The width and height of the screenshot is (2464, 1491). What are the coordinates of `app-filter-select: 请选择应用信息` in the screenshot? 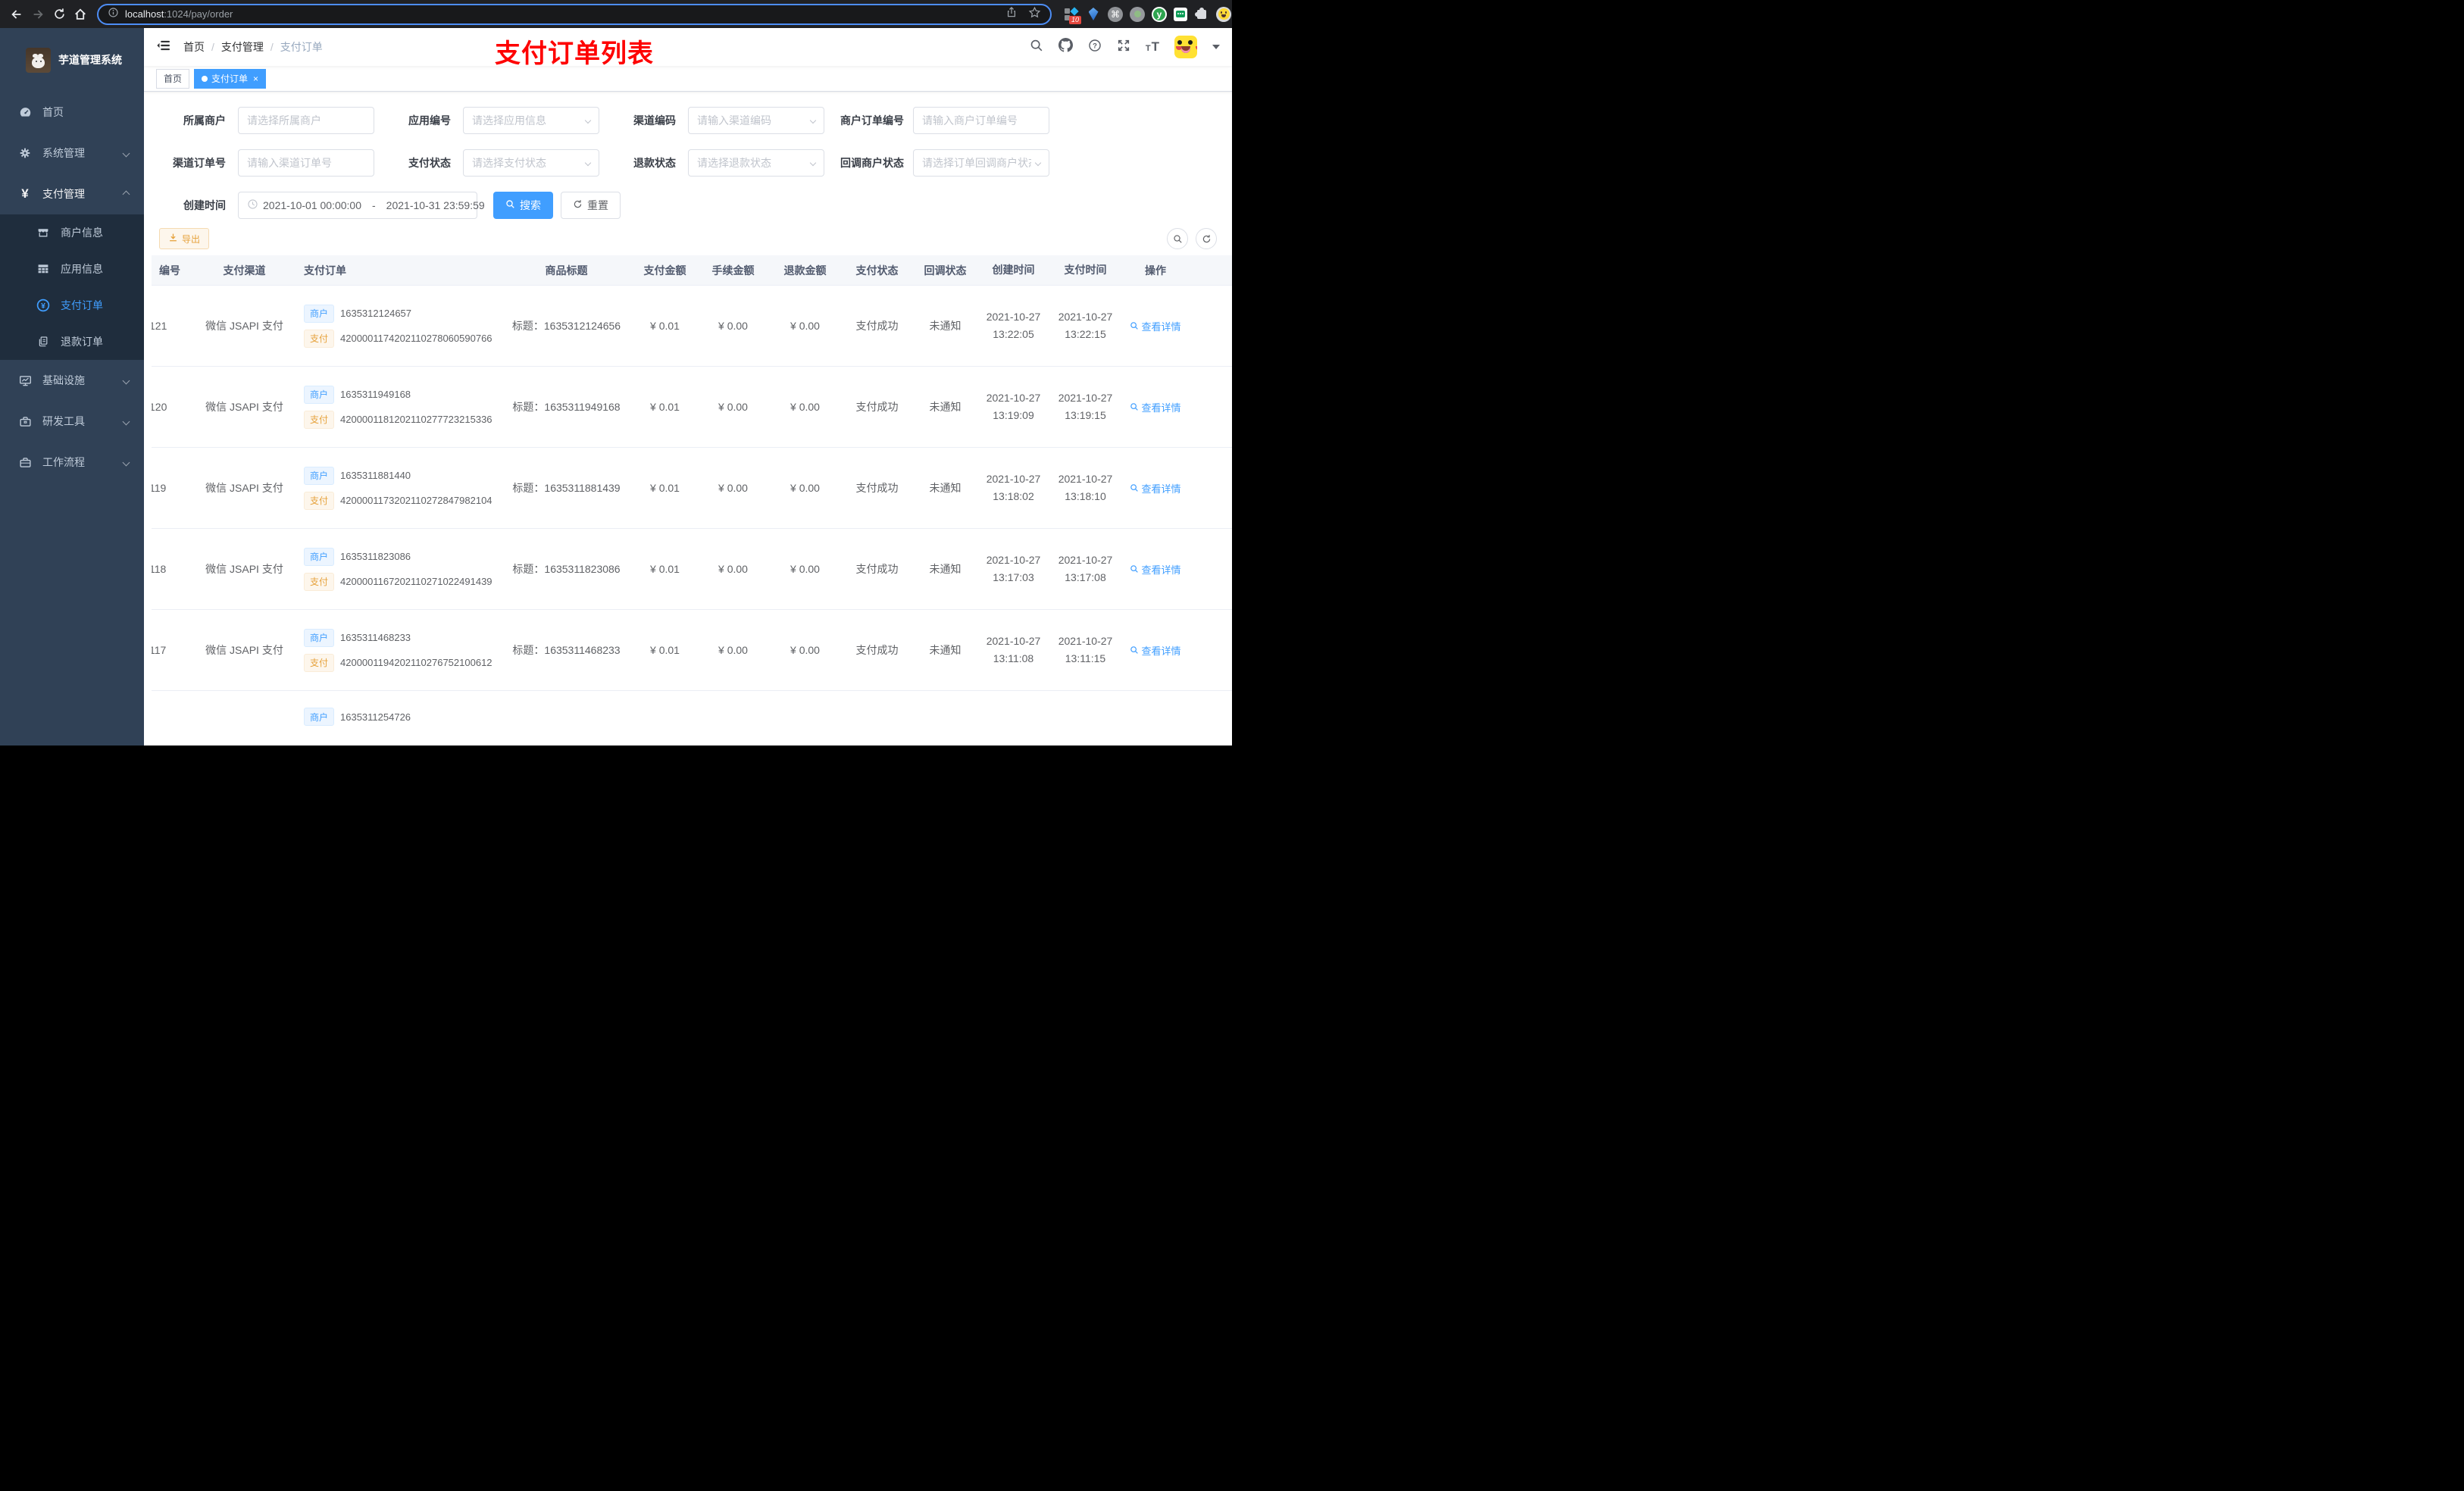 It's located at (531, 120).